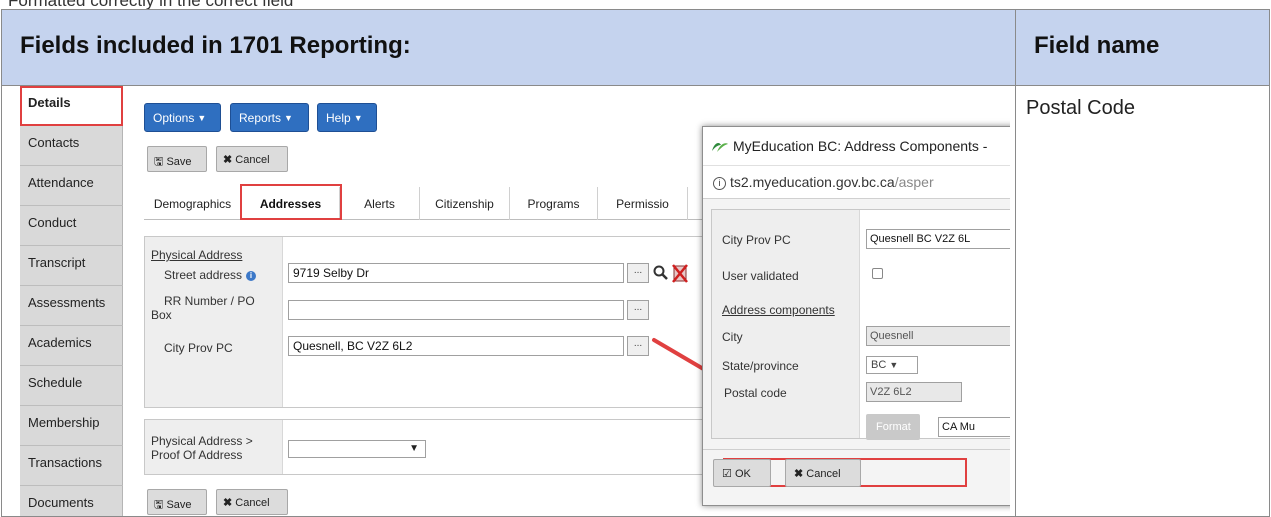 This screenshot has width=1271, height=517. What do you see at coordinates (71, 466) in the screenshot?
I see `nav-item-transactions: Transactions` at bounding box center [71, 466].